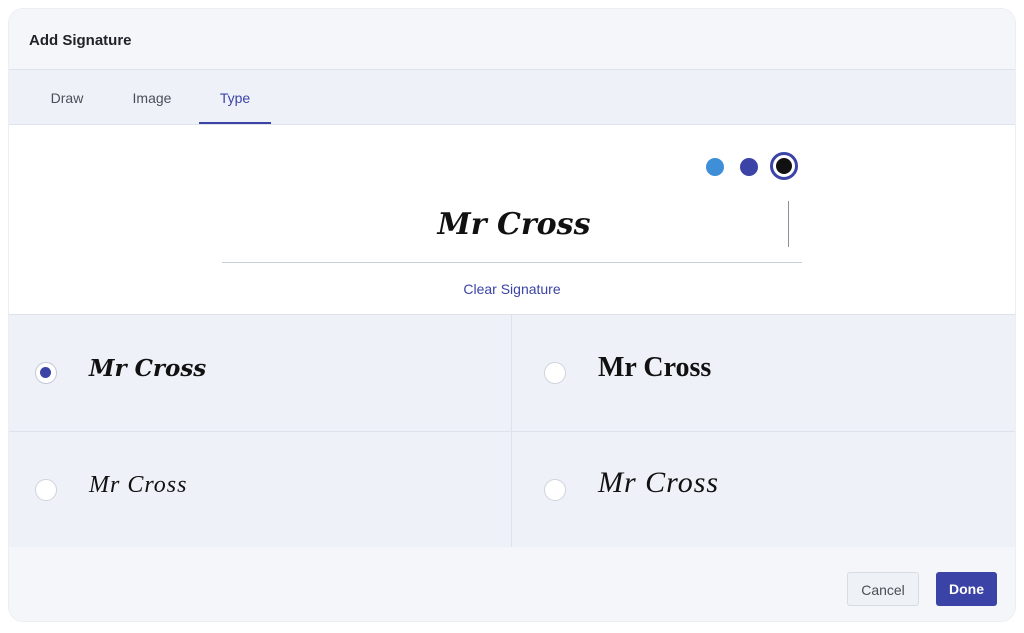 The image size is (1024, 633). What do you see at coordinates (148, 368) in the screenshot?
I see `font-option-1-preview: Mr Cross` at bounding box center [148, 368].